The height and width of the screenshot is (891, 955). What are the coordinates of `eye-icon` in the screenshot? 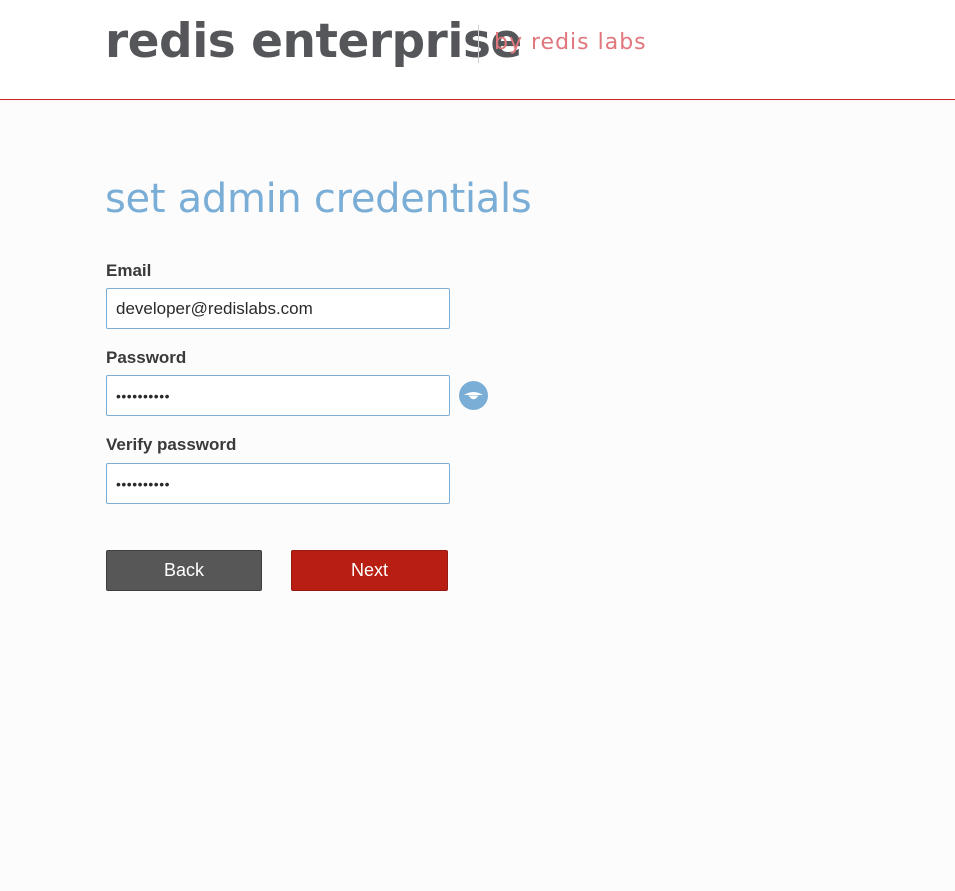 It's located at (473, 396).